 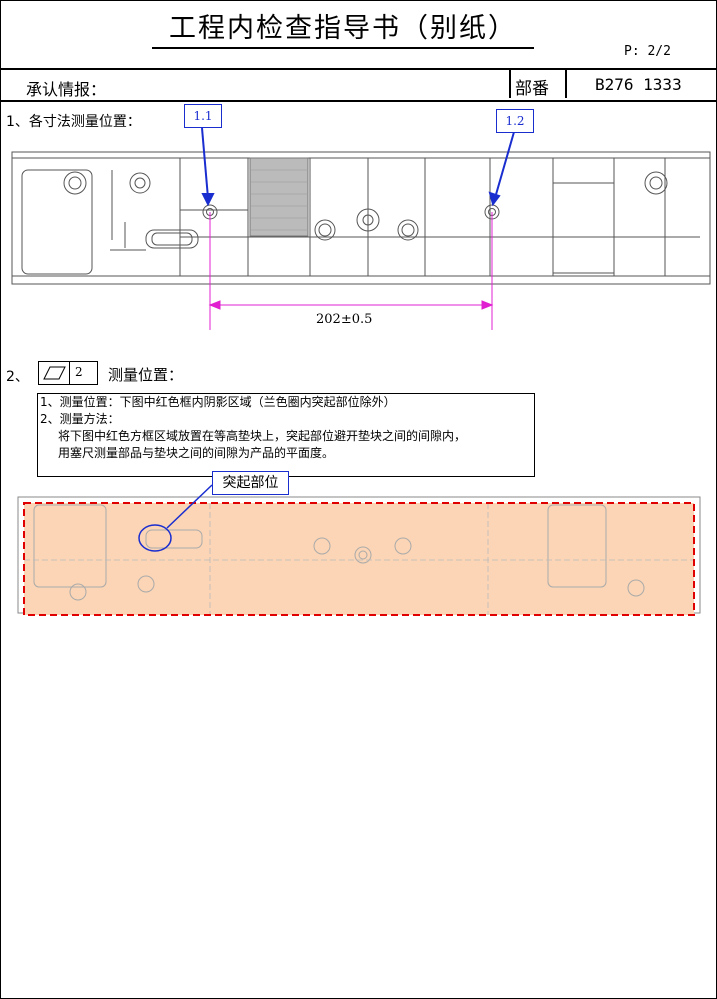 What do you see at coordinates (250, 483) in the screenshot?
I see `protrusion-callout: 突起部位` at bounding box center [250, 483].